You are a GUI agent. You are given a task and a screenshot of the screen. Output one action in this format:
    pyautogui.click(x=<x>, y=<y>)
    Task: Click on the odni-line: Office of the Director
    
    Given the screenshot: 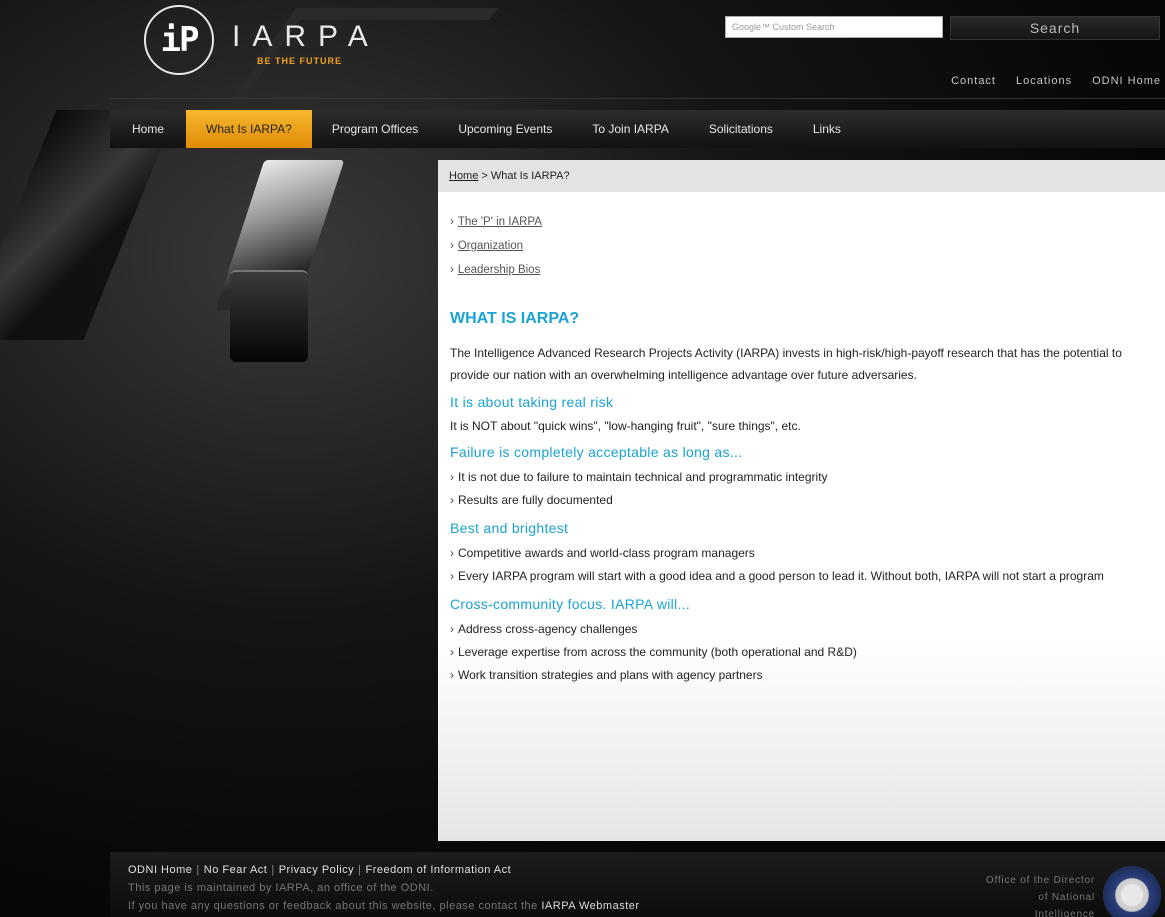 What is the action you would take?
    pyautogui.click(x=1040, y=880)
    